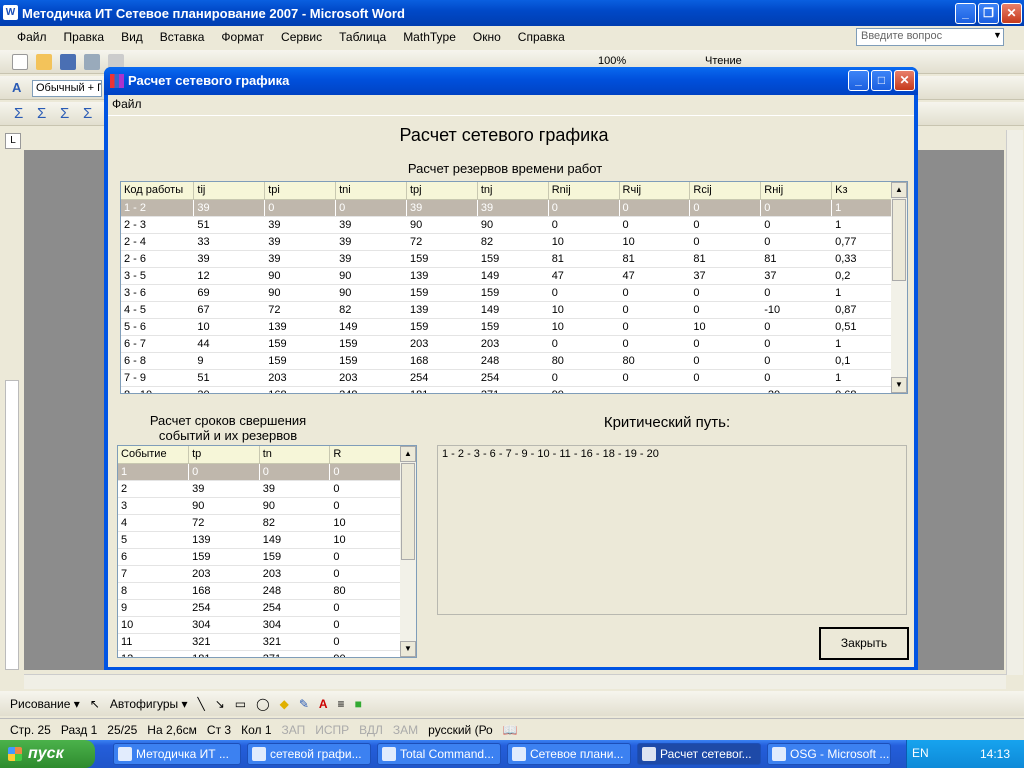  Describe the element at coordinates (899, 190) in the screenshot. I see `scroll-up-icon: ▲` at that location.